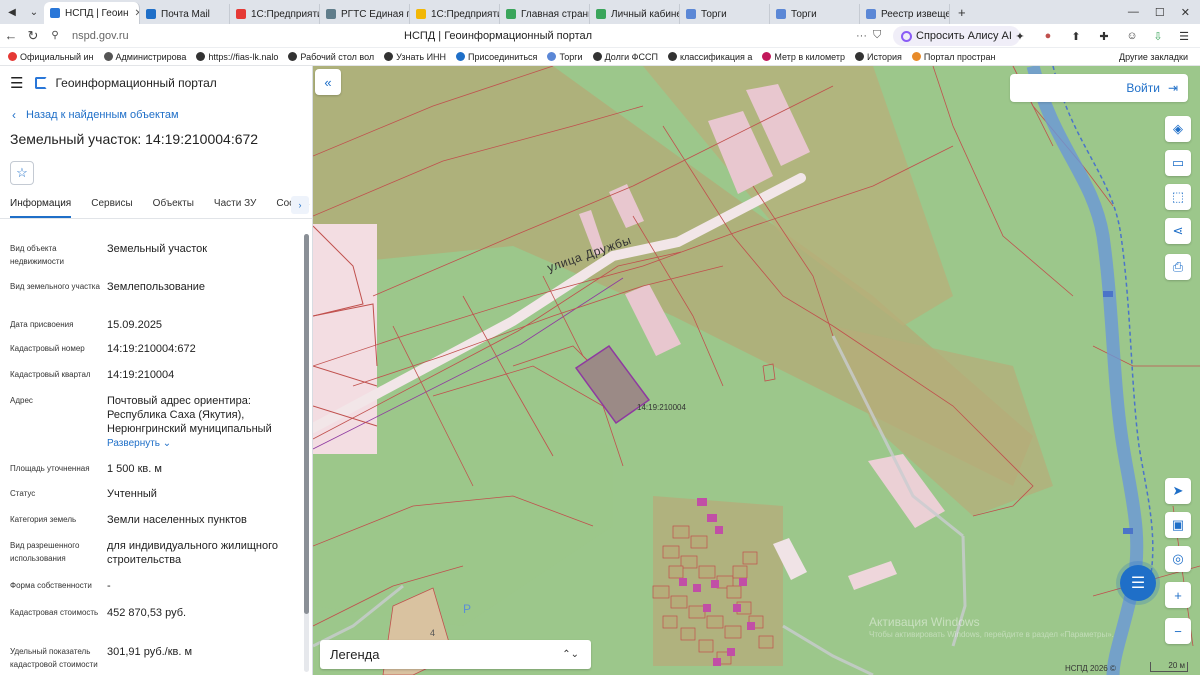 The image size is (1200, 675). I want to click on panel-scrollbar, so click(306, 453).